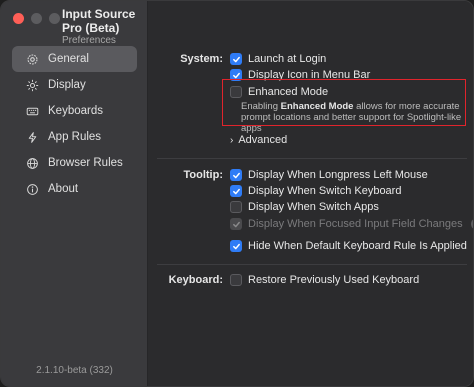  What do you see at coordinates (99, 21) in the screenshot?
I see `window-title: Input Source Pro (Beta)` at bounding box center [99, 21].